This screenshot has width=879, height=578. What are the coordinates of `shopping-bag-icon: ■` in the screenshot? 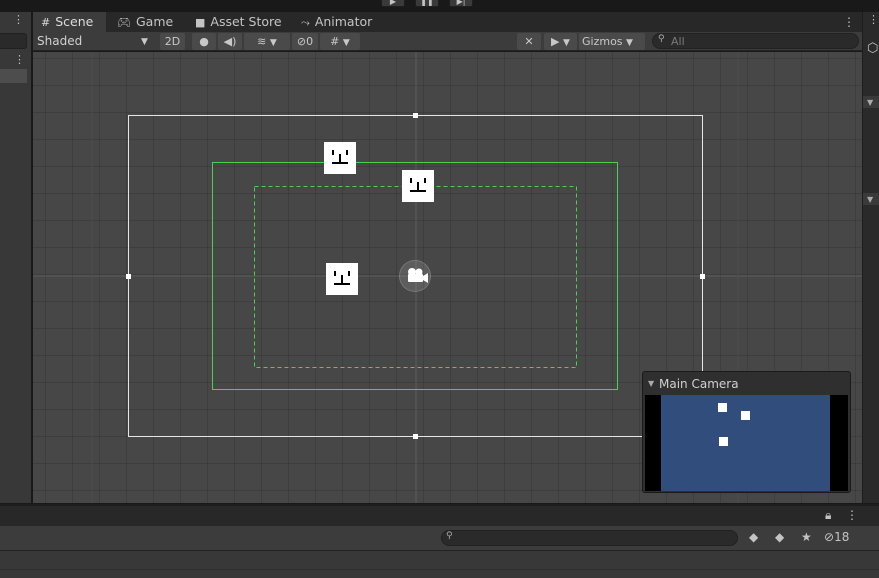 It's located at (200, 22).